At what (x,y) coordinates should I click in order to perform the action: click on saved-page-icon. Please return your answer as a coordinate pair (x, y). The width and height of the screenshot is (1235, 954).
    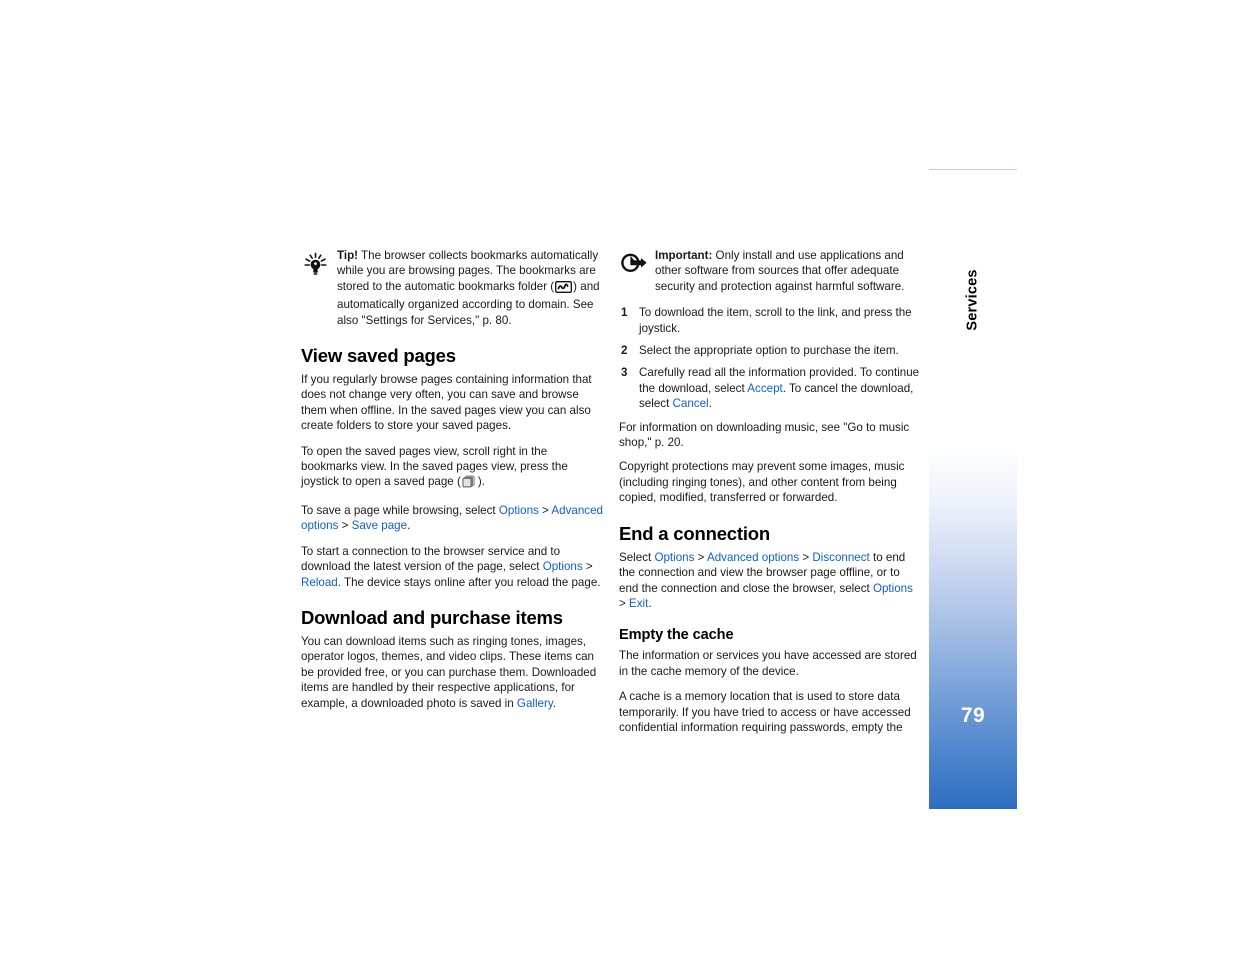
    Looking at the image, I should click on (469, 483).